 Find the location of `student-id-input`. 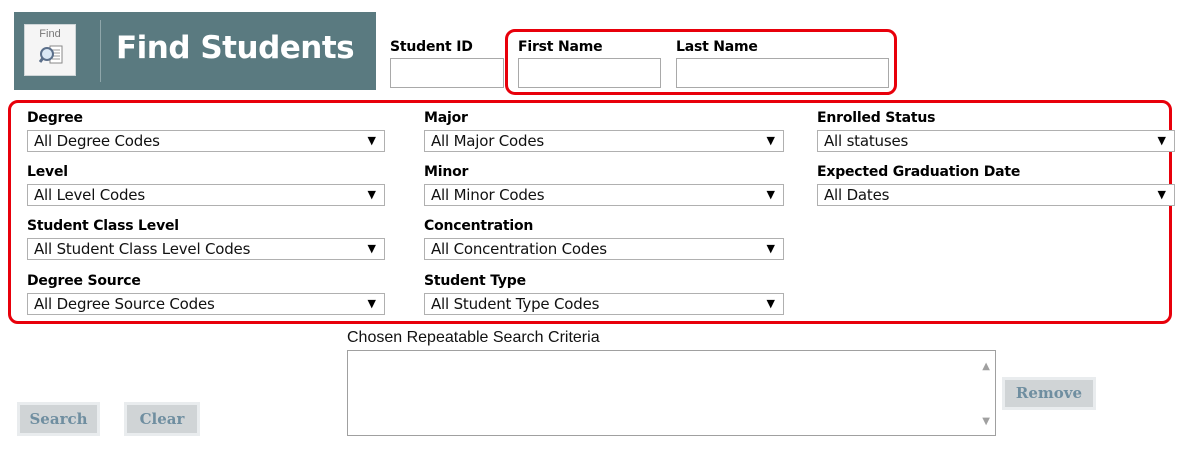

student-id-input is located at coordinates (447, 73).